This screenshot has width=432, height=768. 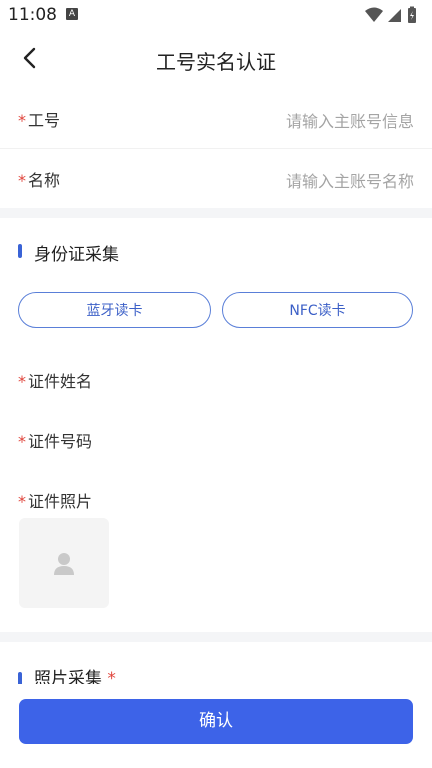 I want to click on notification-icon: A, so click(x=72, y=14).